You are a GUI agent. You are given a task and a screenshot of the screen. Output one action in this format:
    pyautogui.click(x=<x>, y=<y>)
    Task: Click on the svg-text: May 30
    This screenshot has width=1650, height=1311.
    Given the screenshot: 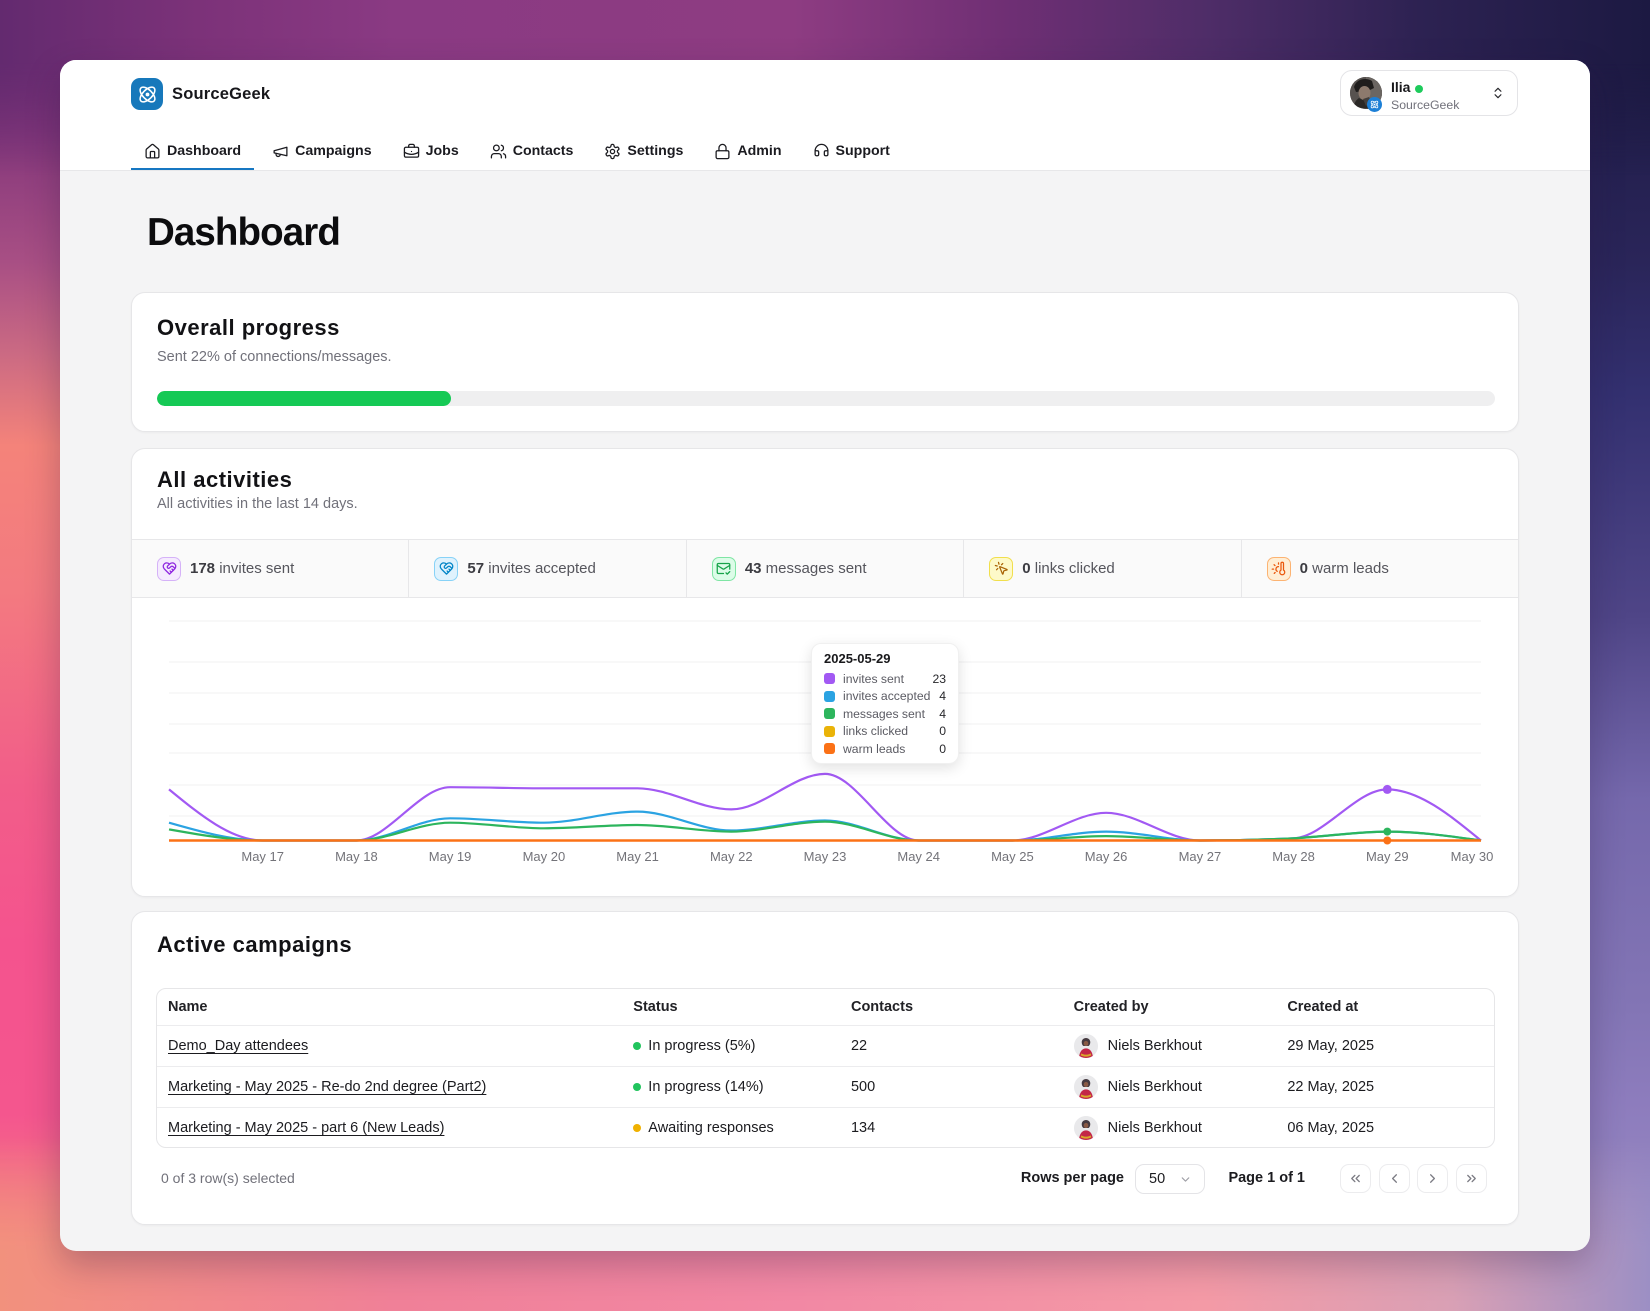 What is the action you would take?
    pyautogui.click(x=1472, y=856)
    